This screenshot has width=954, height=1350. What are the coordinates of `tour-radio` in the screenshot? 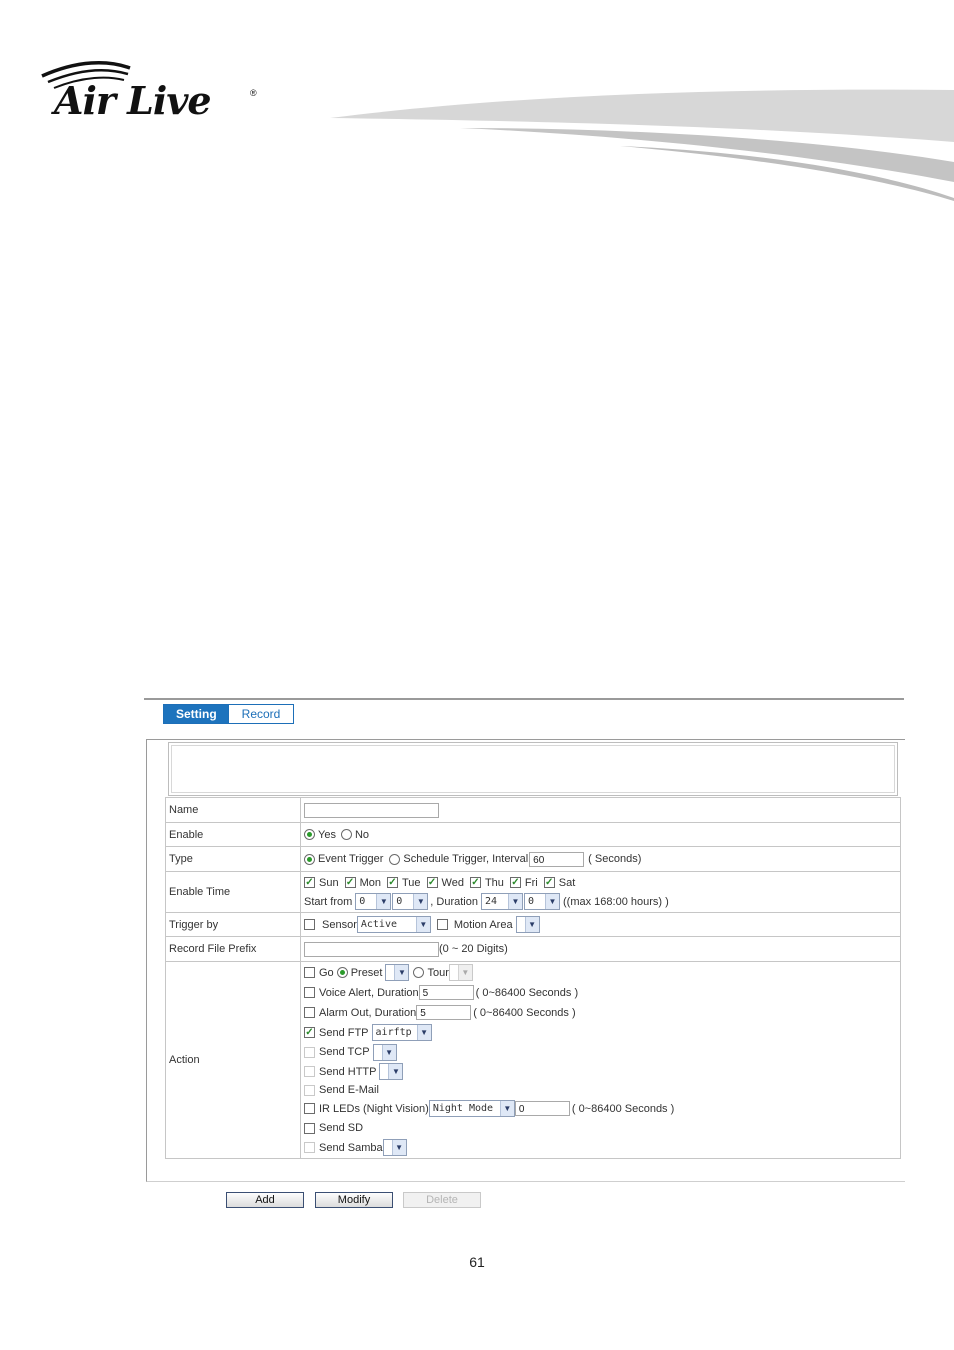 It's located at (419, 972).